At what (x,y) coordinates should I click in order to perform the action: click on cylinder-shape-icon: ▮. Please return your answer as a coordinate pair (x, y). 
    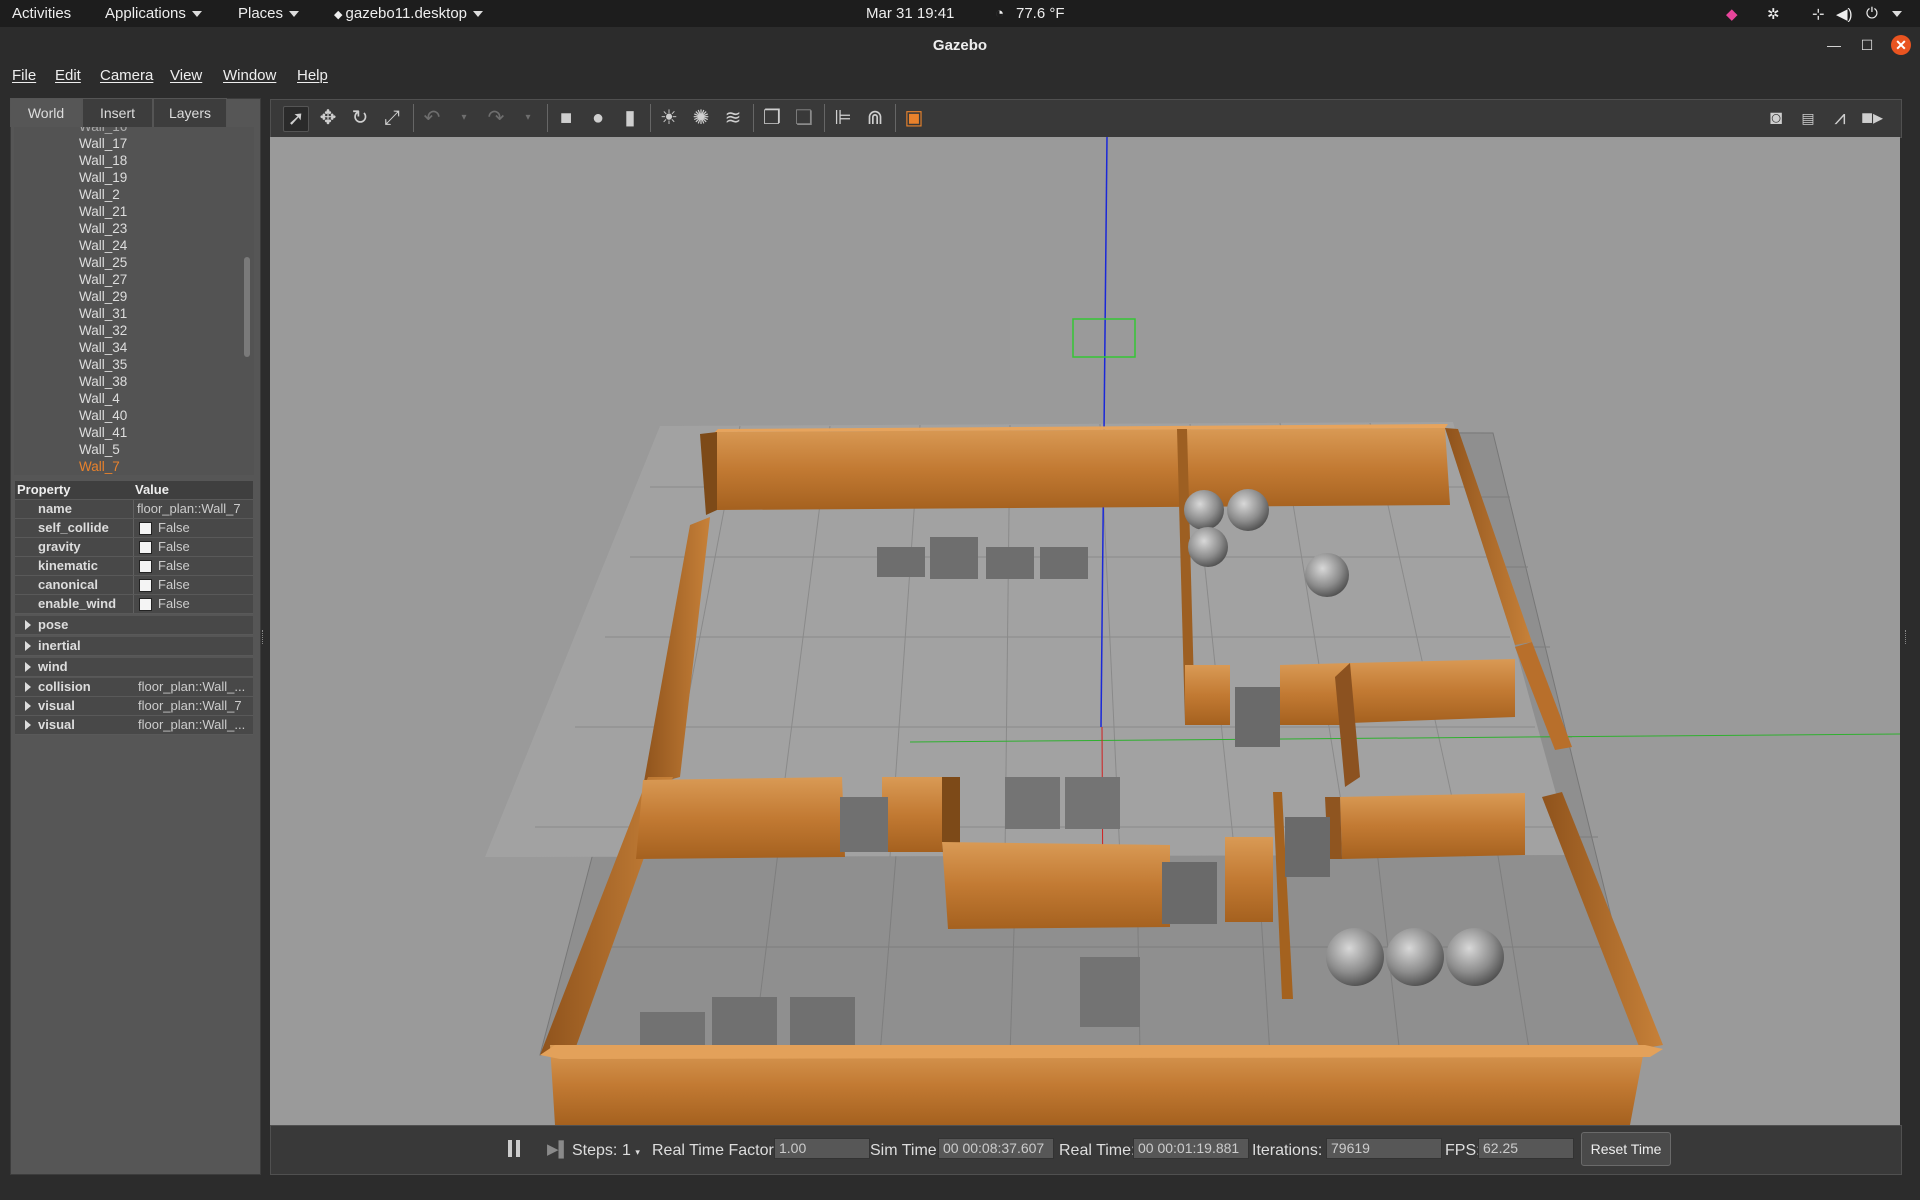
    Looking at the image, I should click on (630, 118).